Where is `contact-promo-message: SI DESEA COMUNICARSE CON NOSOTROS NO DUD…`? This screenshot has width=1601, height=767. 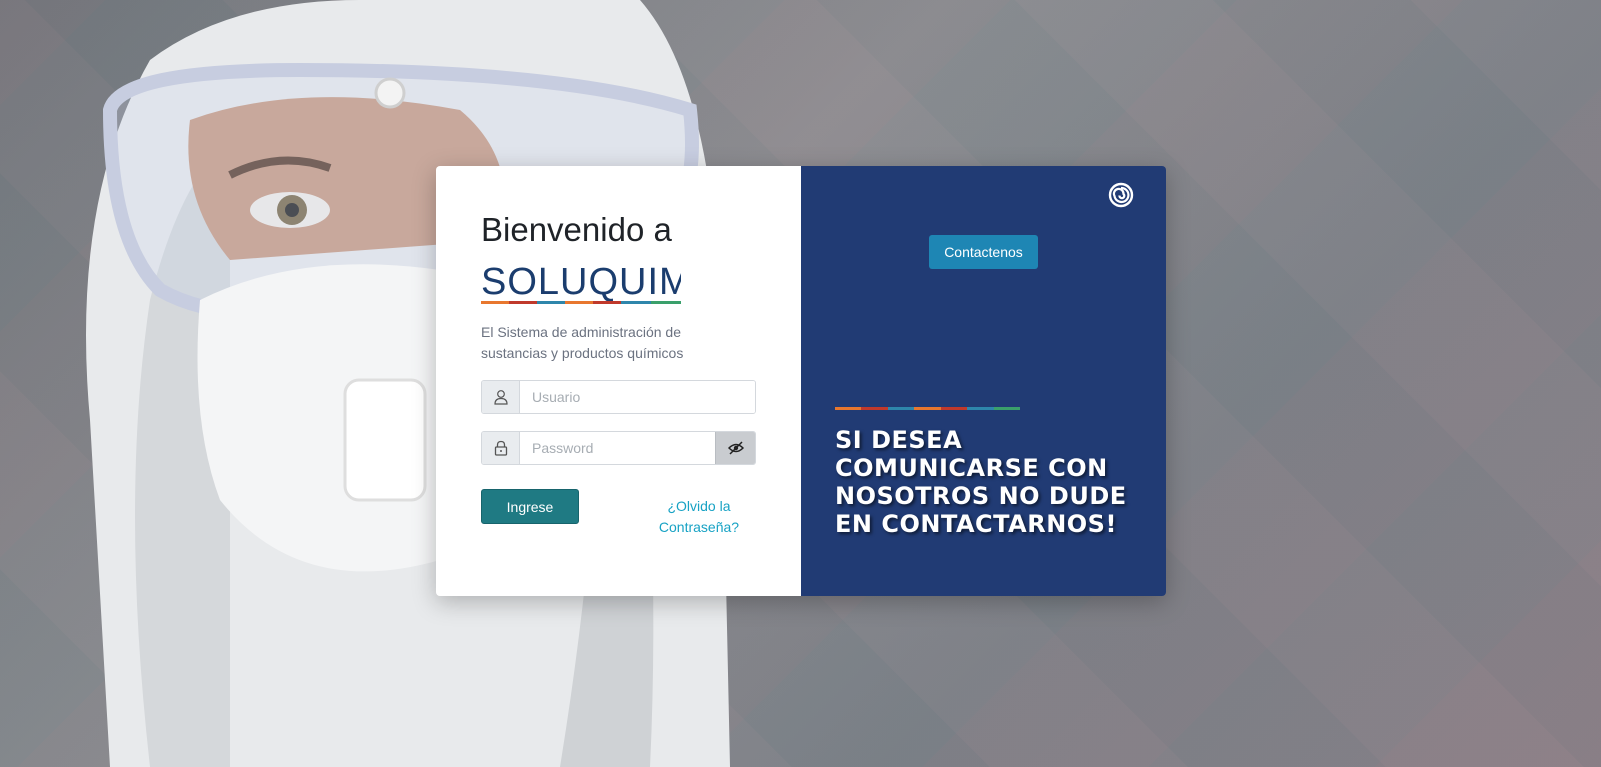 contact-promo-message: SI DESEA COMUNICARSE CON NOSOTROS NO DUD… is located at coordinates (981, 482).